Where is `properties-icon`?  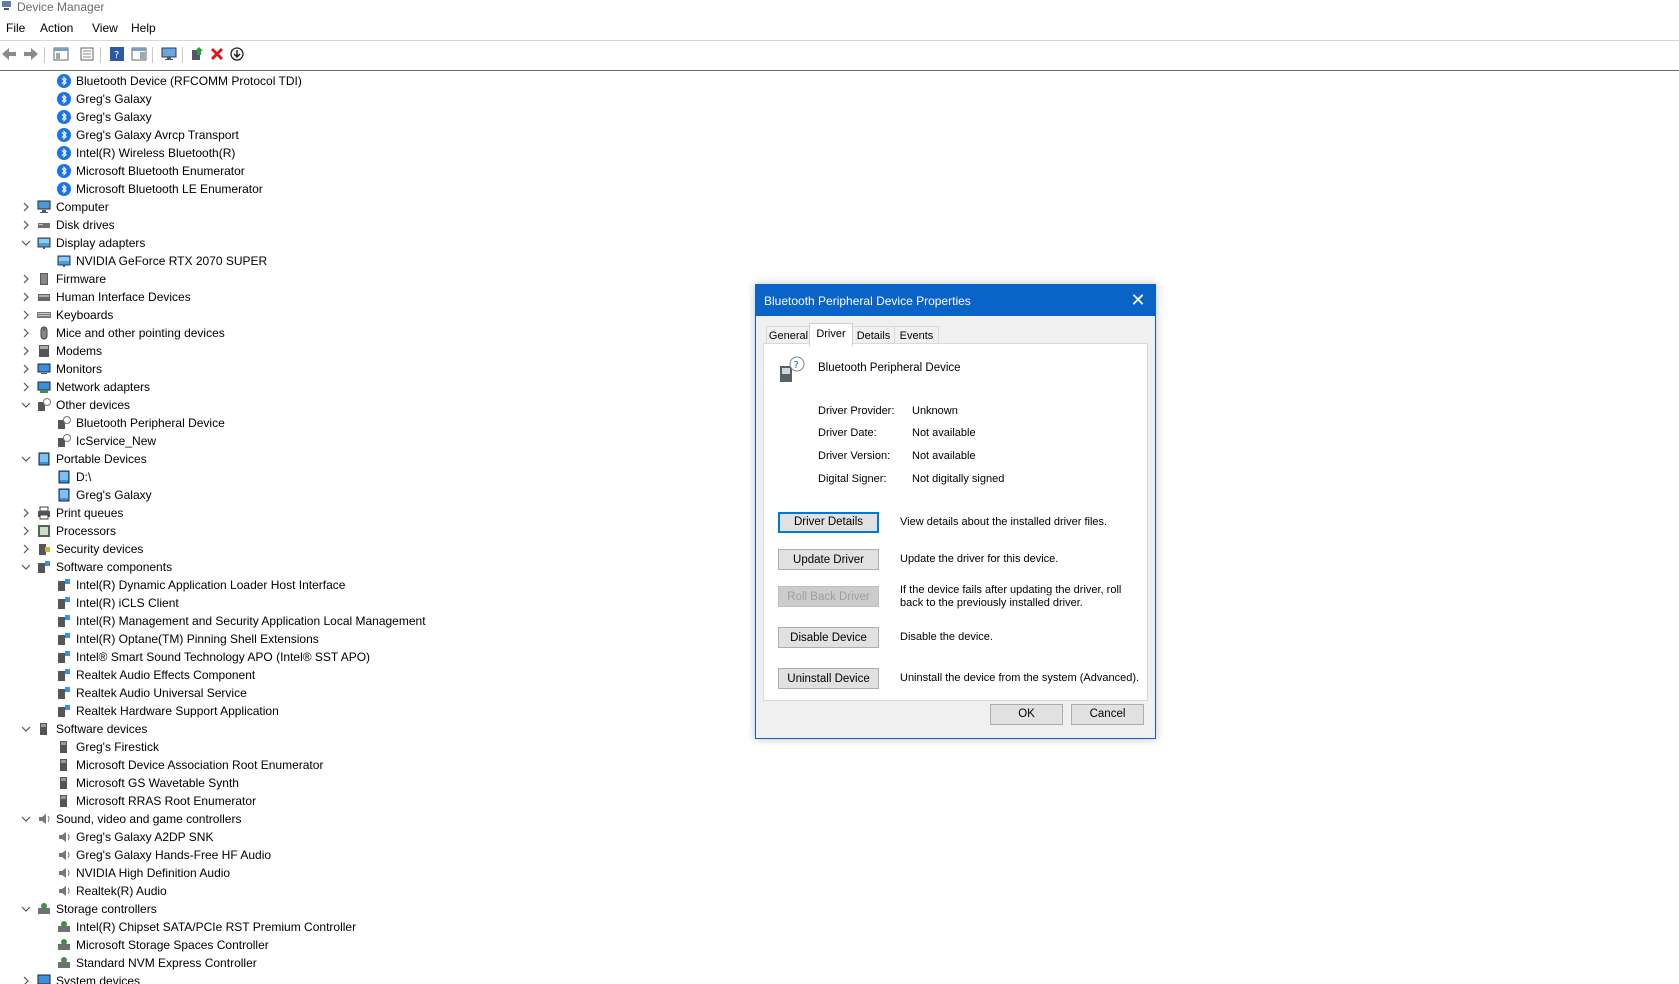 properties-icon is located at coordinates (87, 54).